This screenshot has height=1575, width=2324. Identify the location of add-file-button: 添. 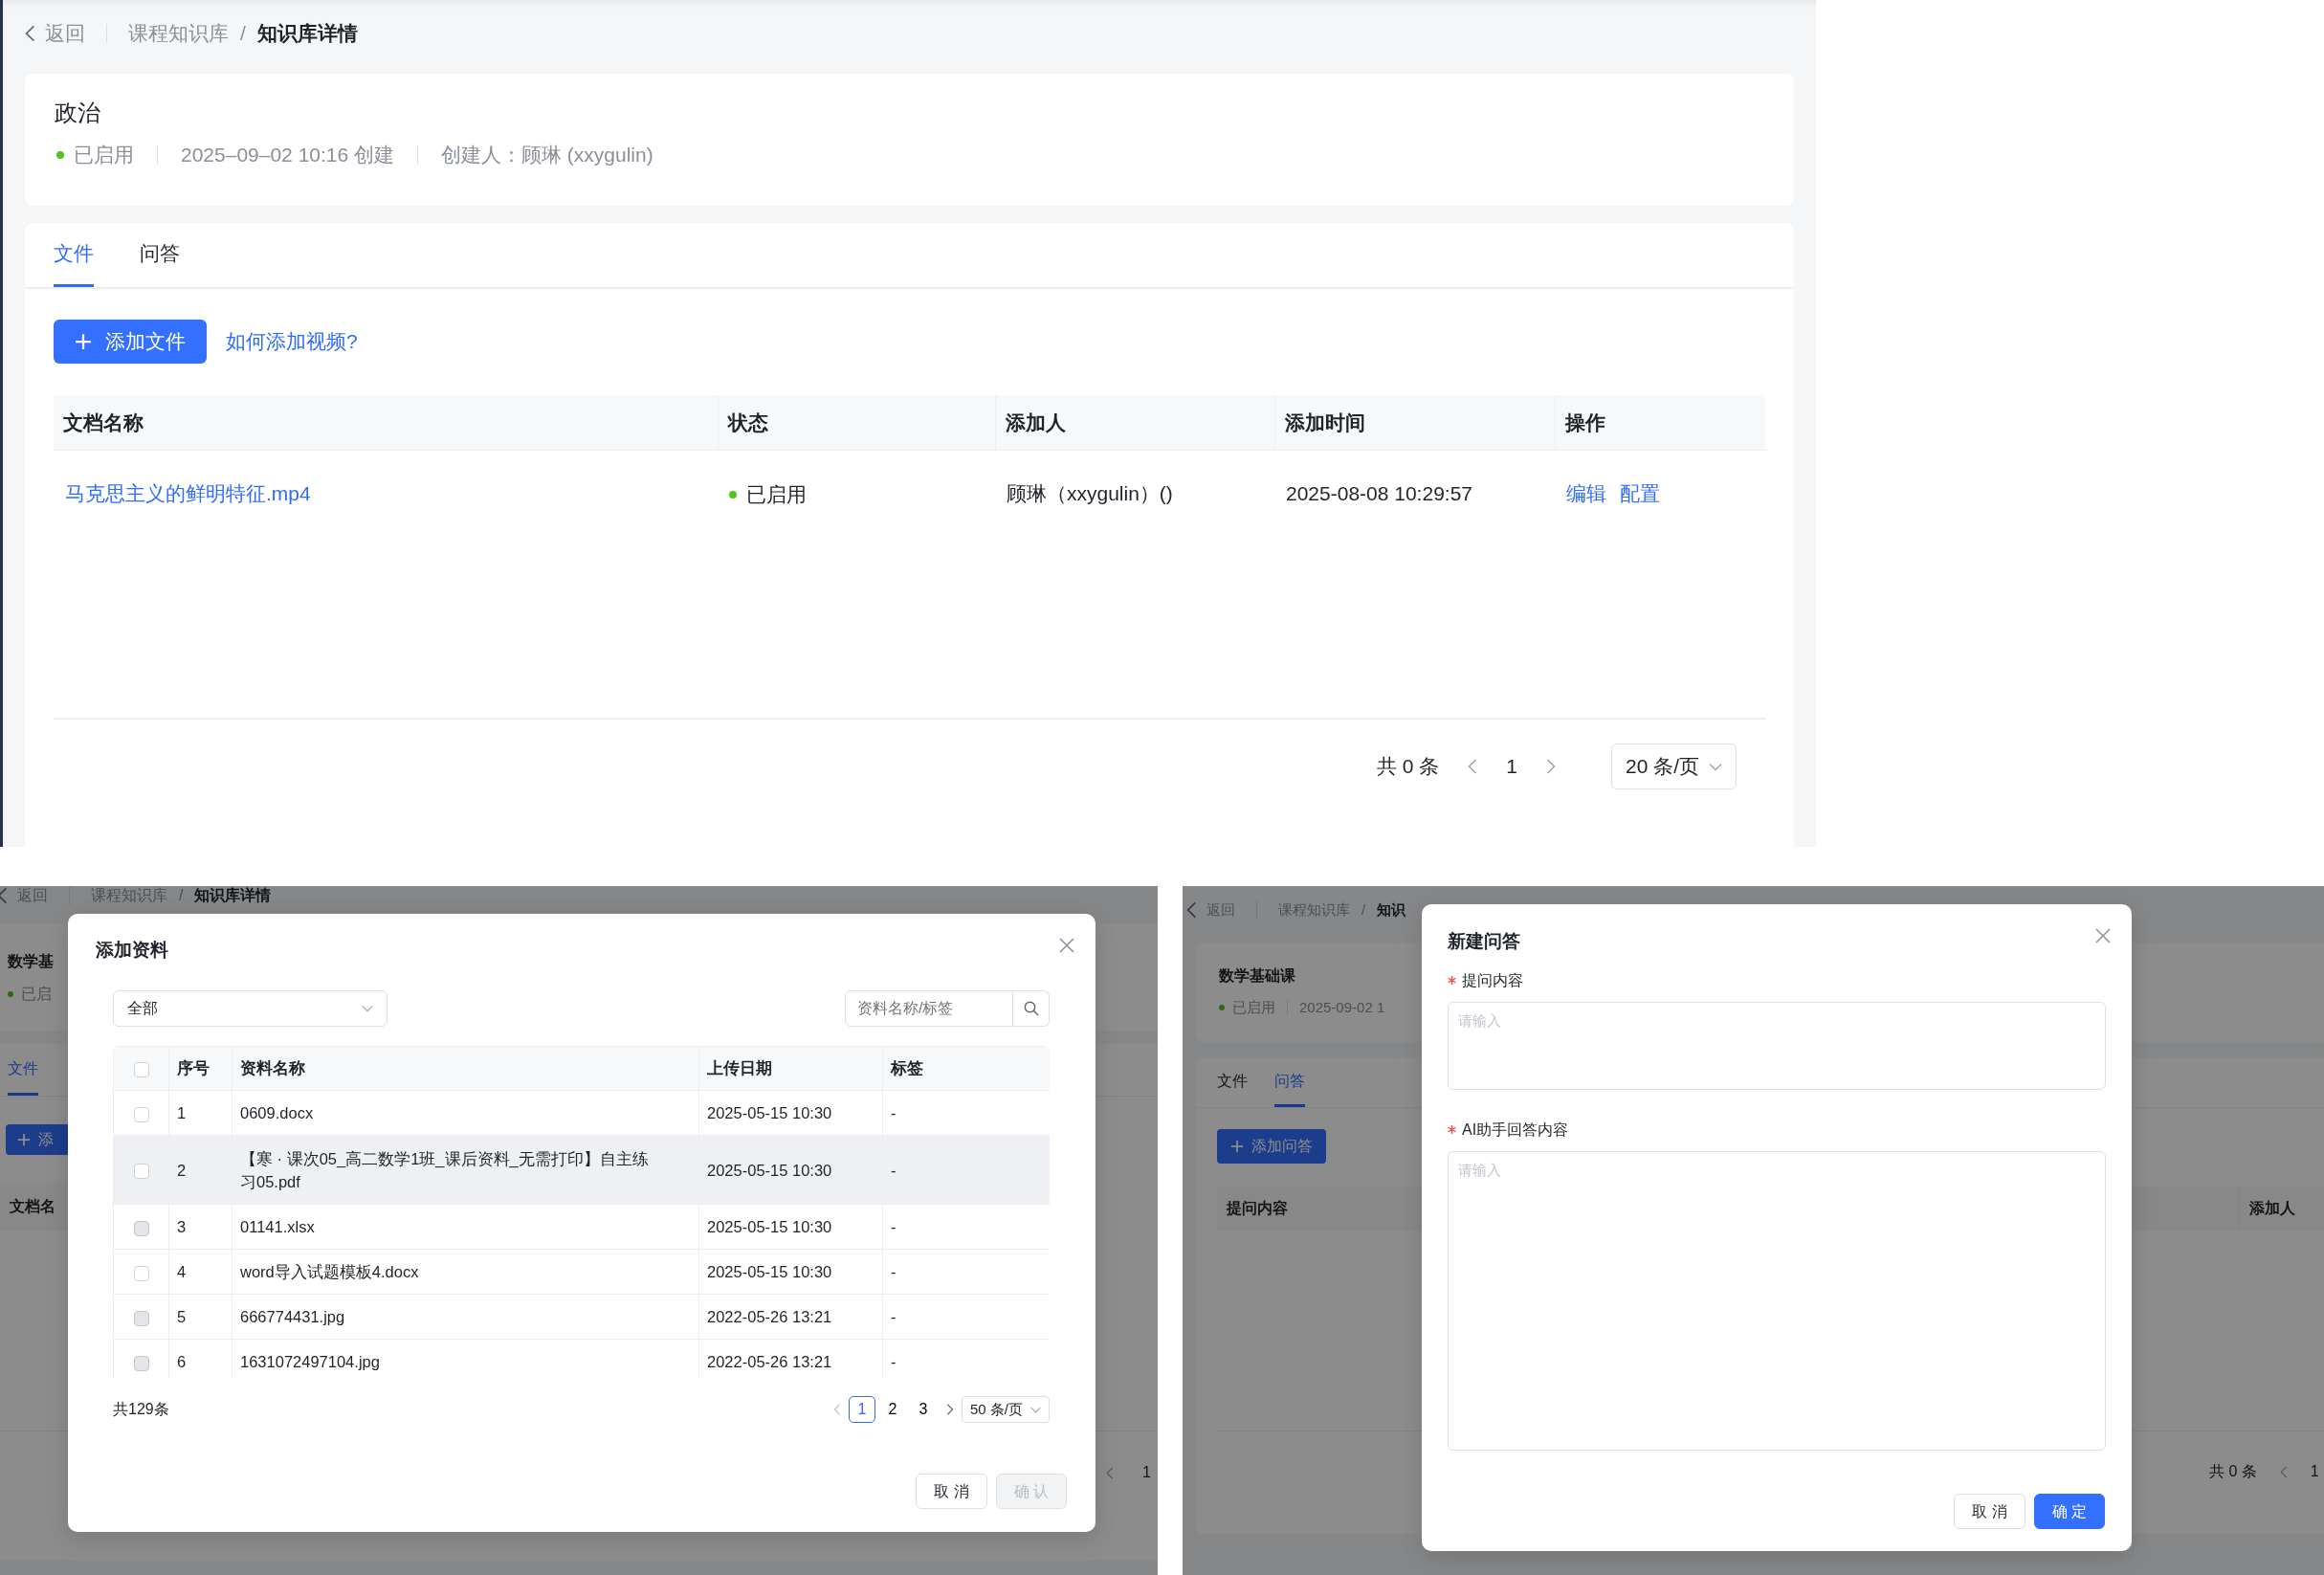
(37, 1139).